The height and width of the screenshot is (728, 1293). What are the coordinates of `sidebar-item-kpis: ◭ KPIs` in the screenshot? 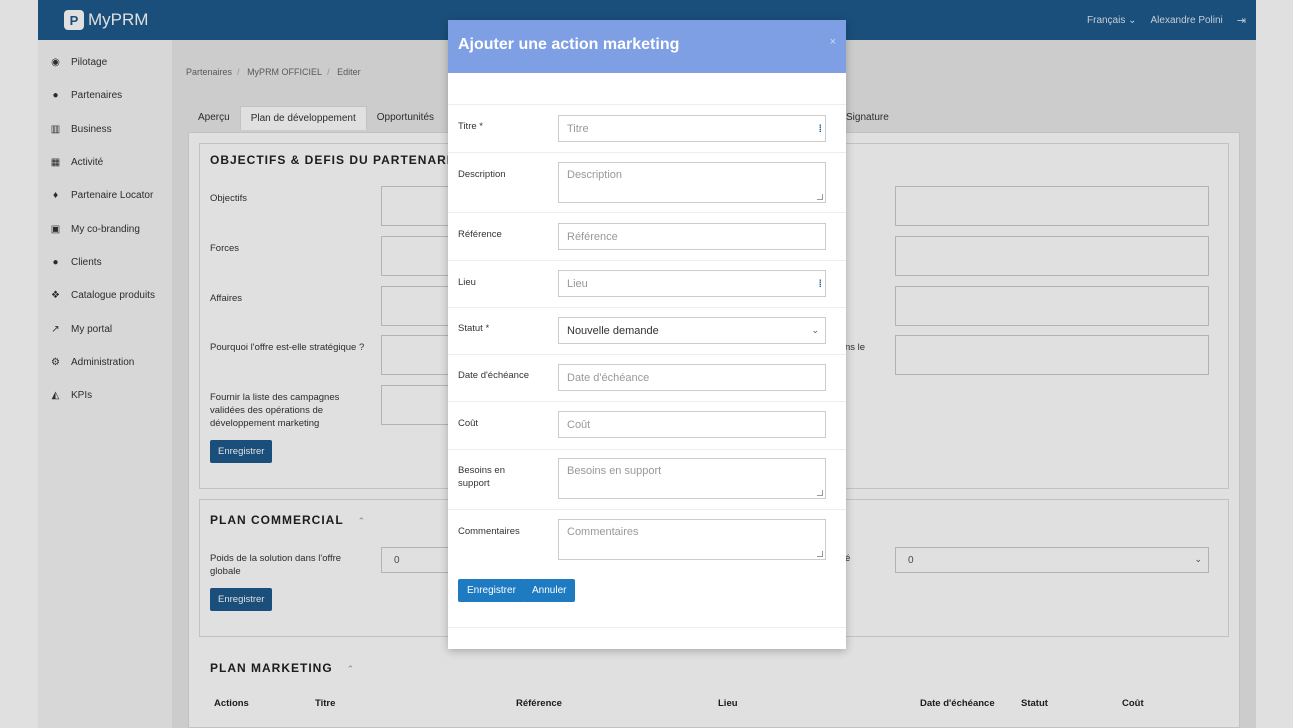 It's located at (105, 395).